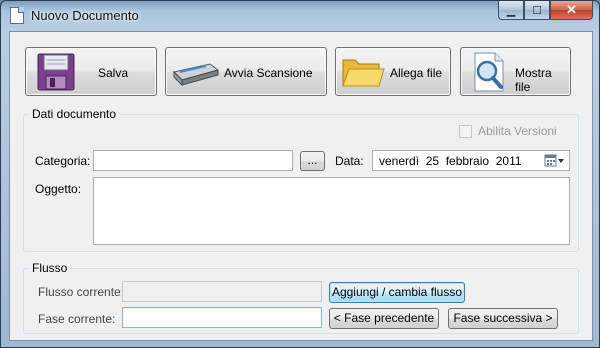  I want to click on category-label: Categoria:, so click(63, 161).